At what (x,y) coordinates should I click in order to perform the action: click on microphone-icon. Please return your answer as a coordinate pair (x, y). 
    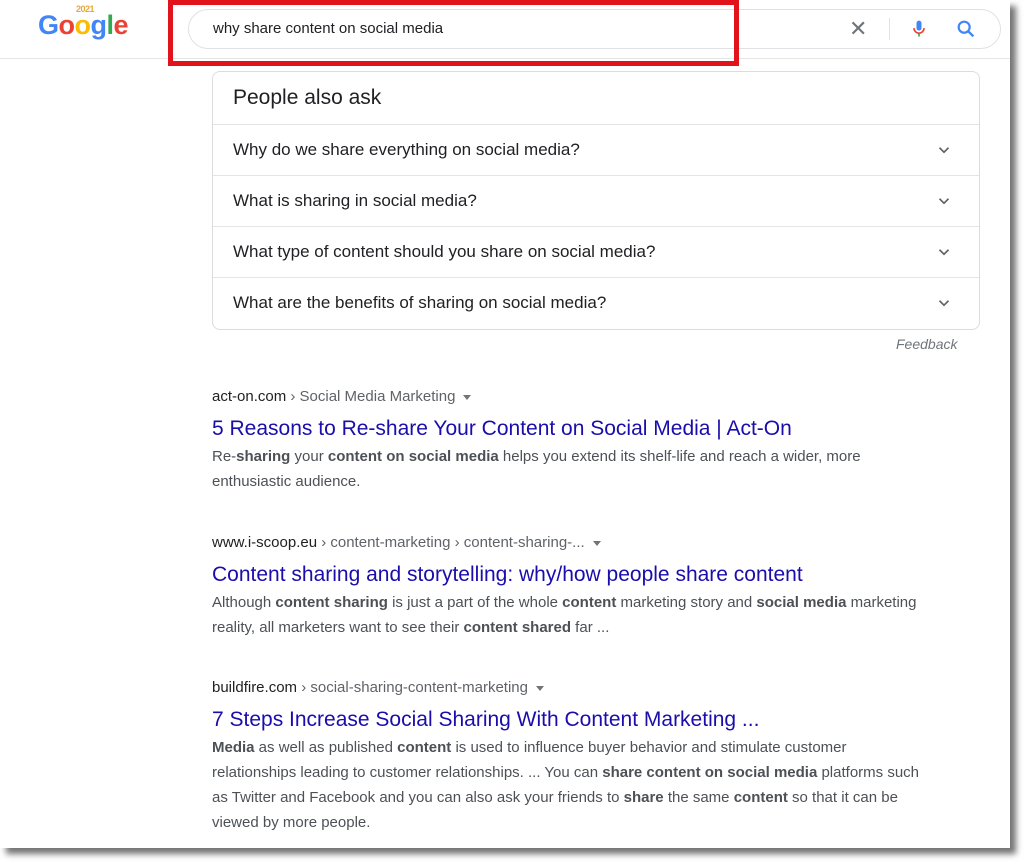
    Looking at the image, I should click on (919, 29).